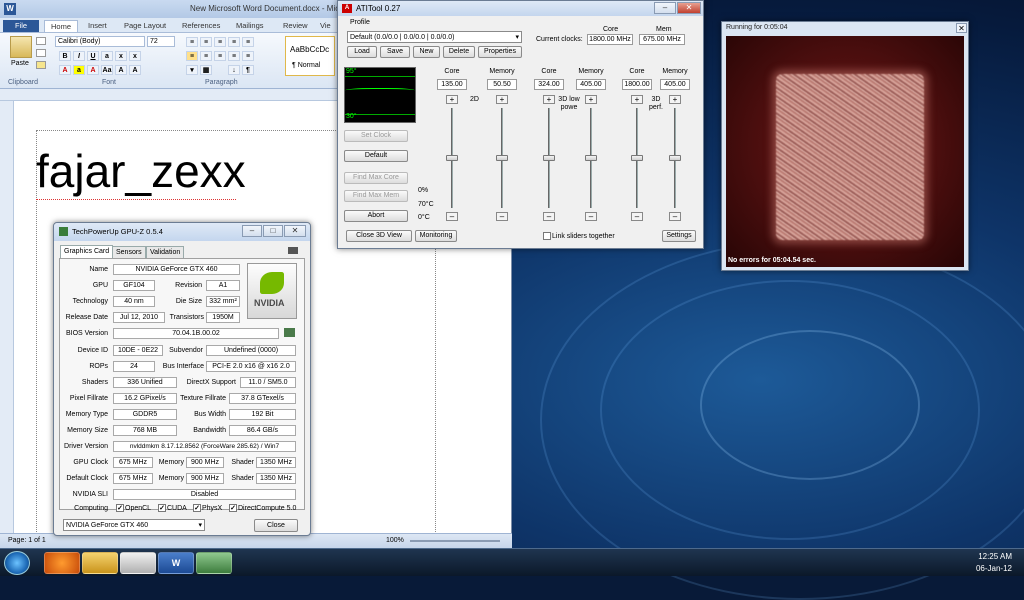 This screenshot has height=600, width=1024. Describe the element at coordinates (10, 9) in the screenshot. I see `word-app-icon: W` at that location.